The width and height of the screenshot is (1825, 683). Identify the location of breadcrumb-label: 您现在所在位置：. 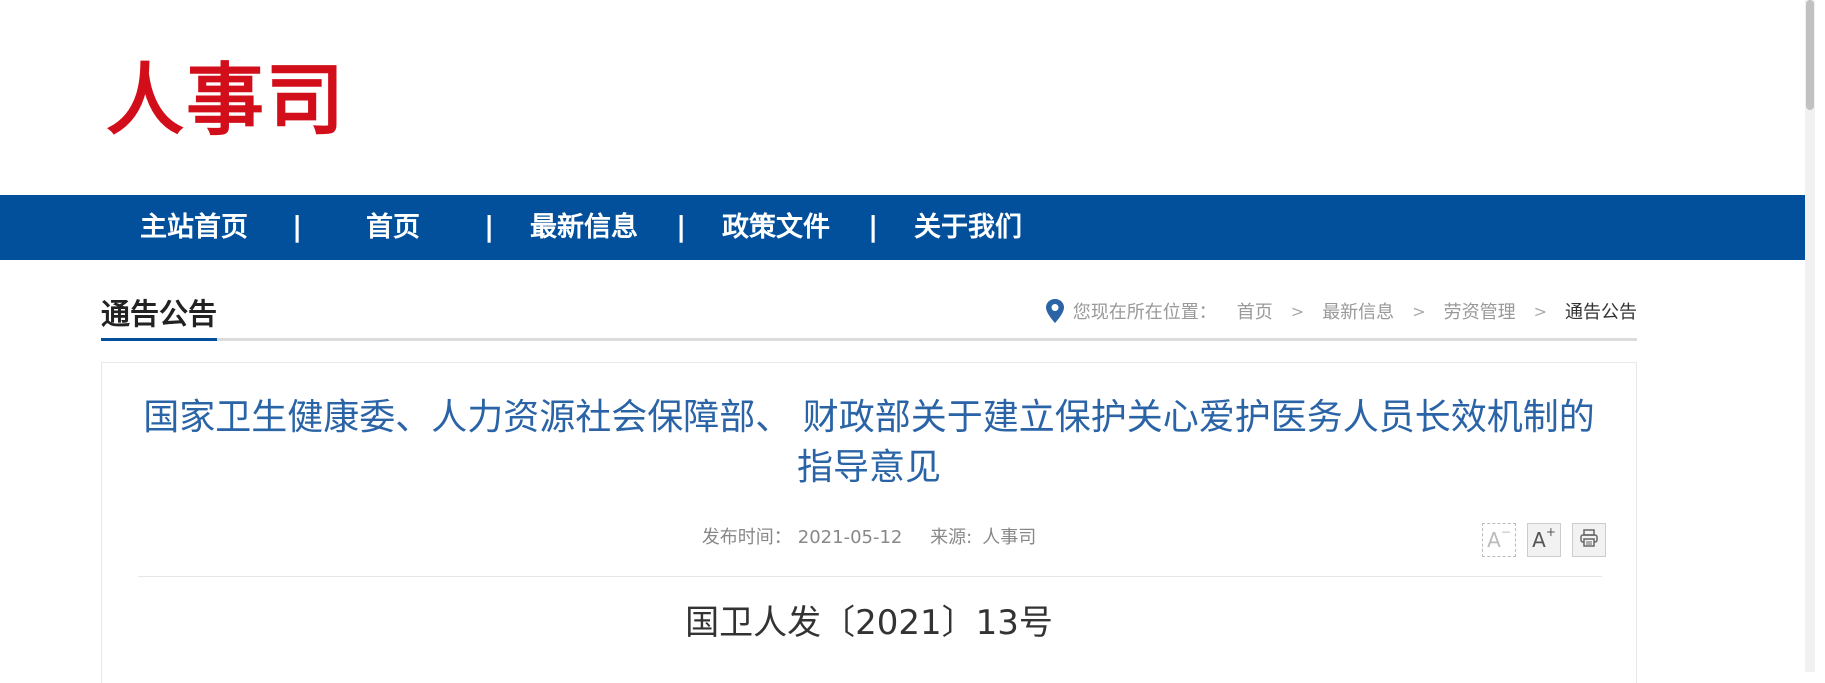
(1144, 312).